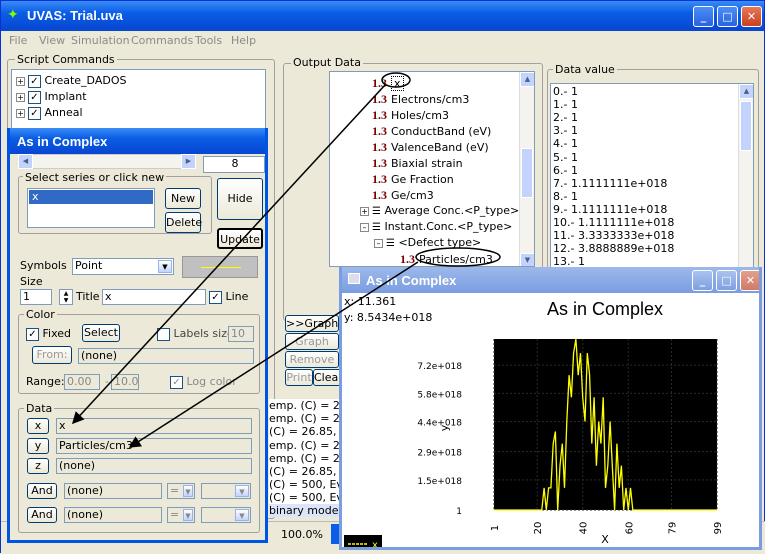  I want to click on x-button: x, so click(38, 426).